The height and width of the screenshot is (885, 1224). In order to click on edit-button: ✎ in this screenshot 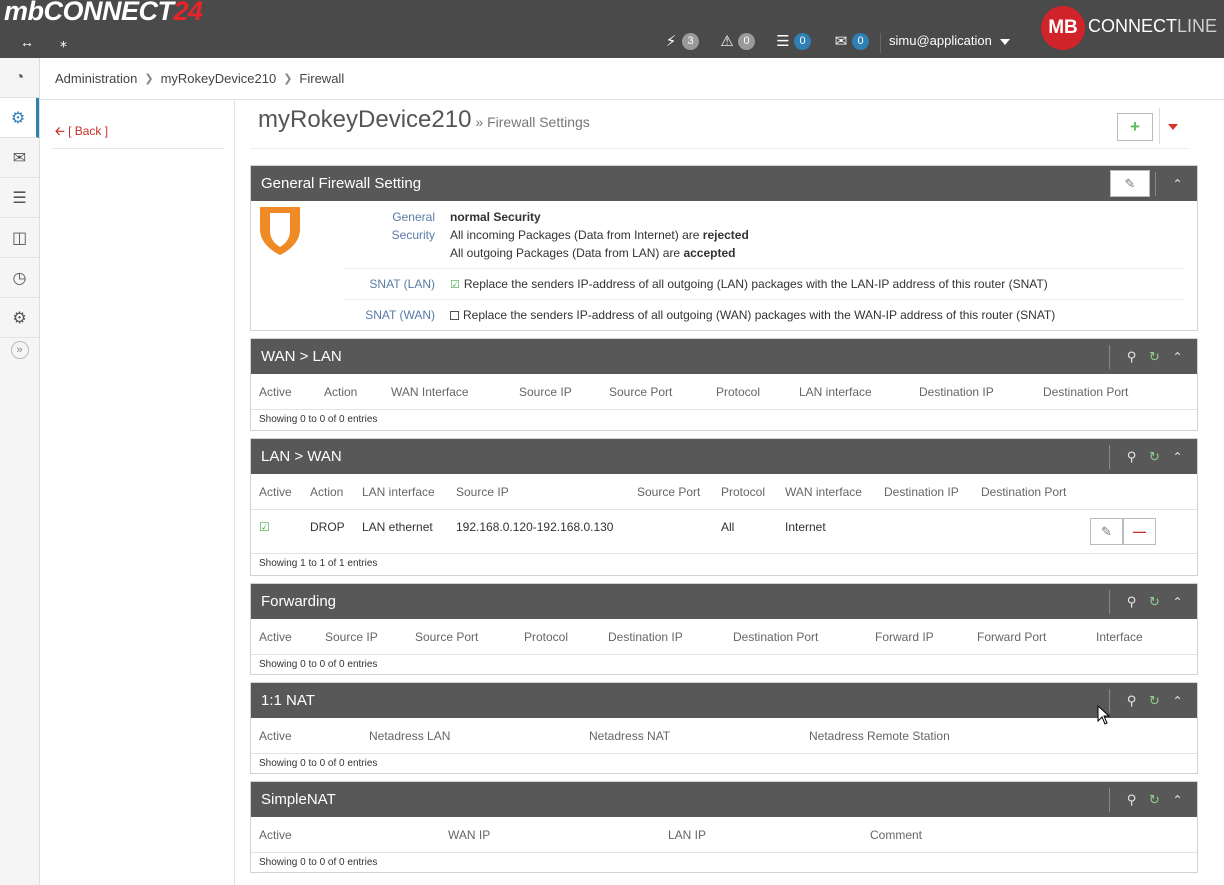, I will do `click(1130, 183)`.